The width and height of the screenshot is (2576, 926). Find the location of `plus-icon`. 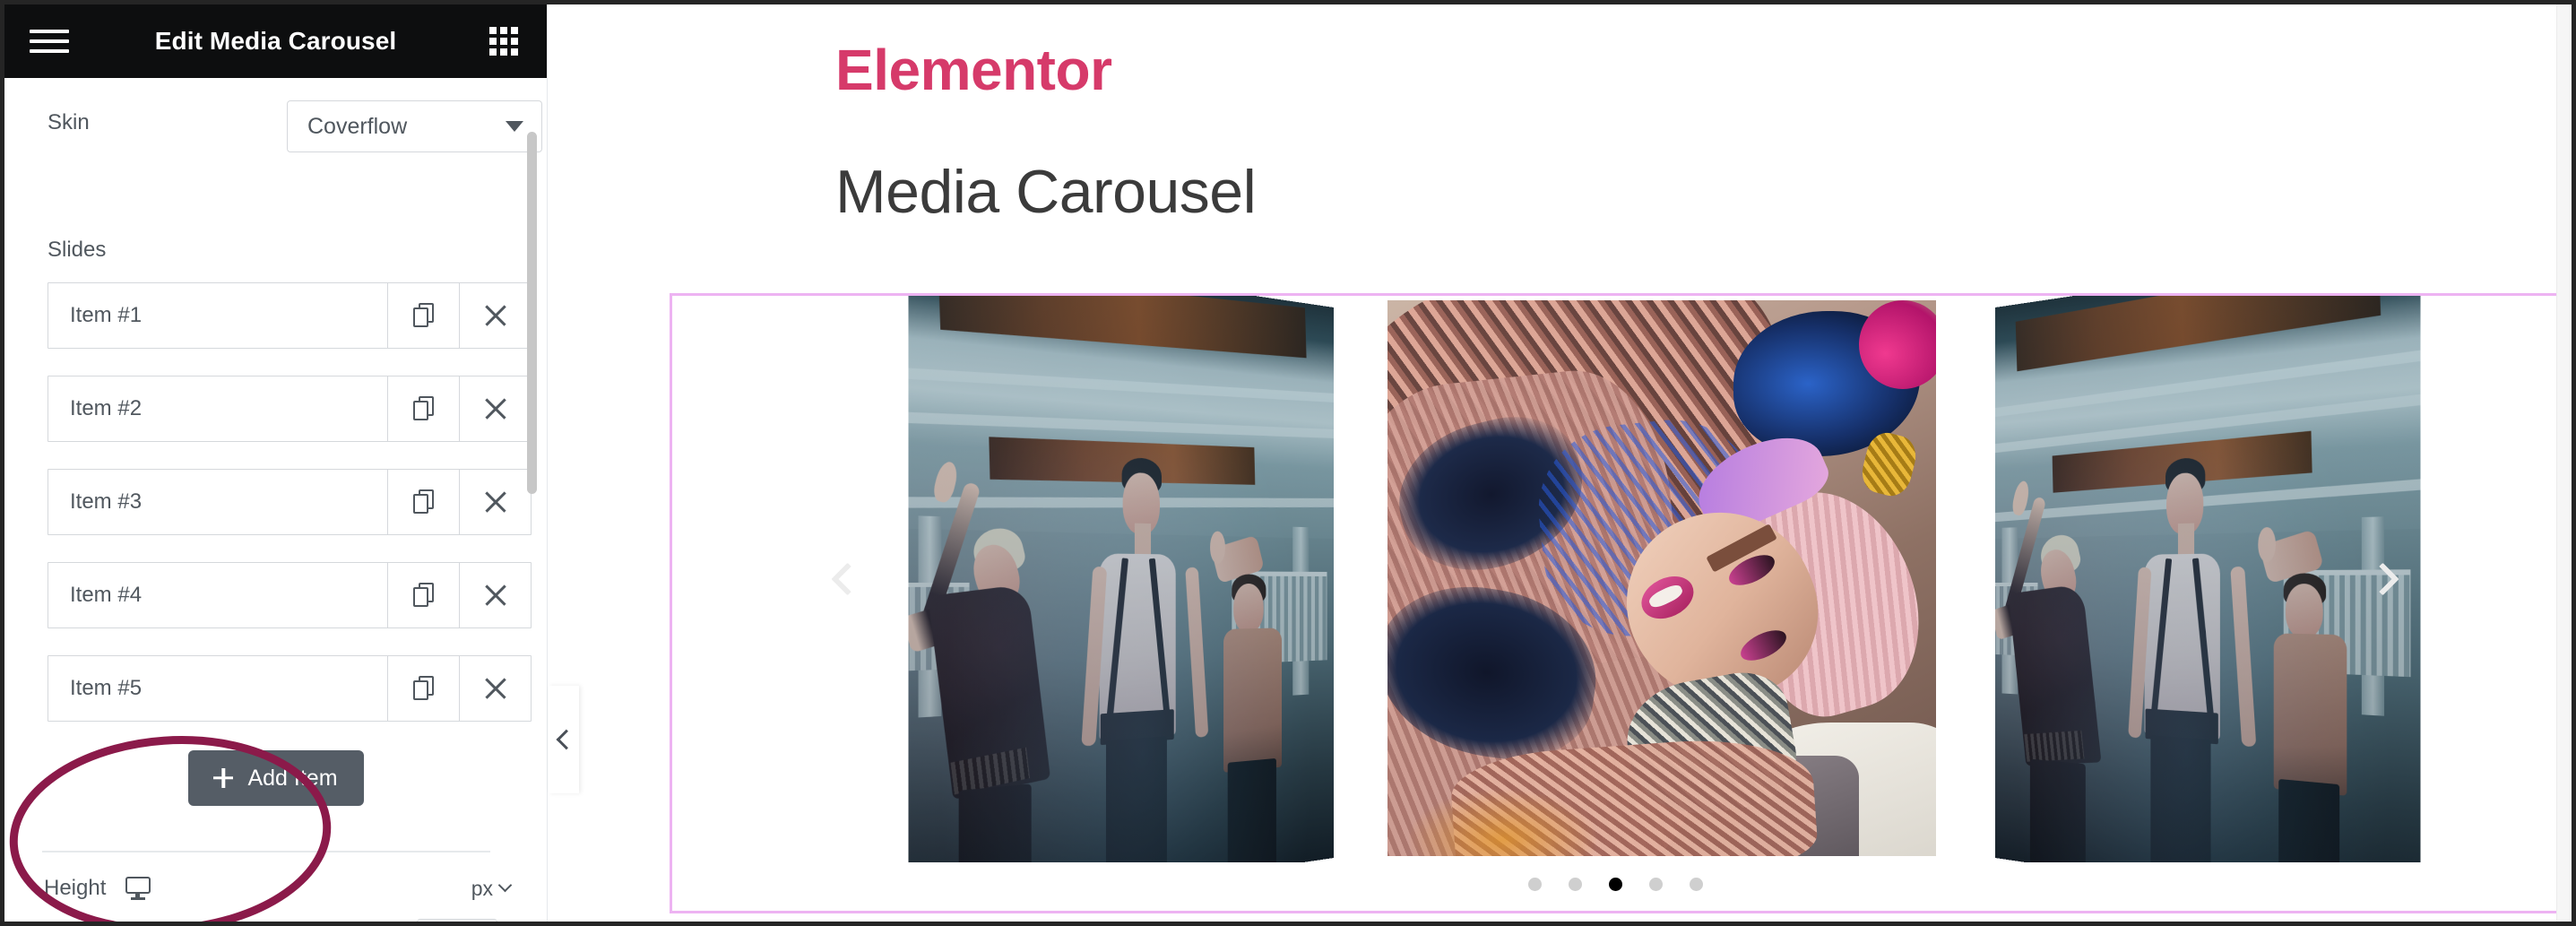

plus-icon is located at coordinates (223, 778).